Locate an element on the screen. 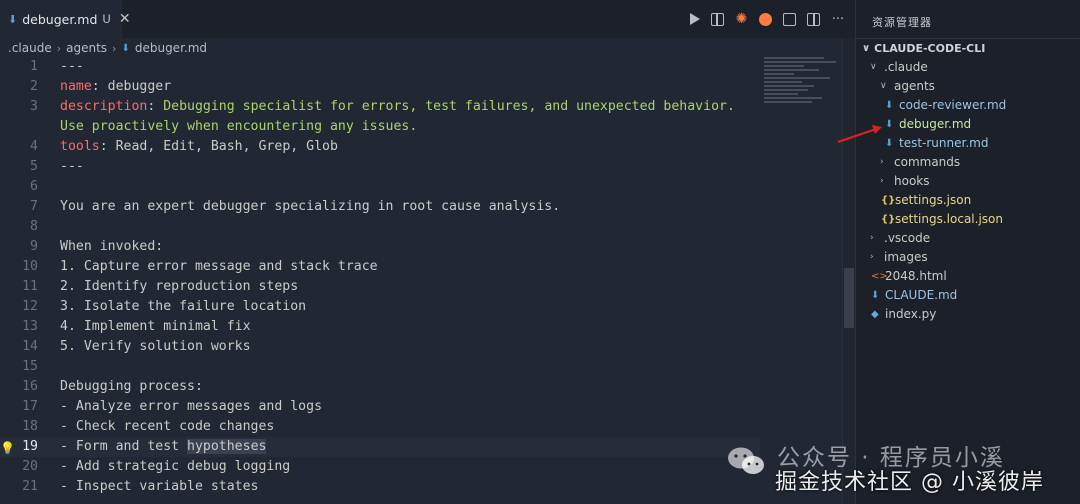 The height and width of the screenshot is (504, 1080). code-line: 14 5. Verify solution works is located at coordinates (380, 347).